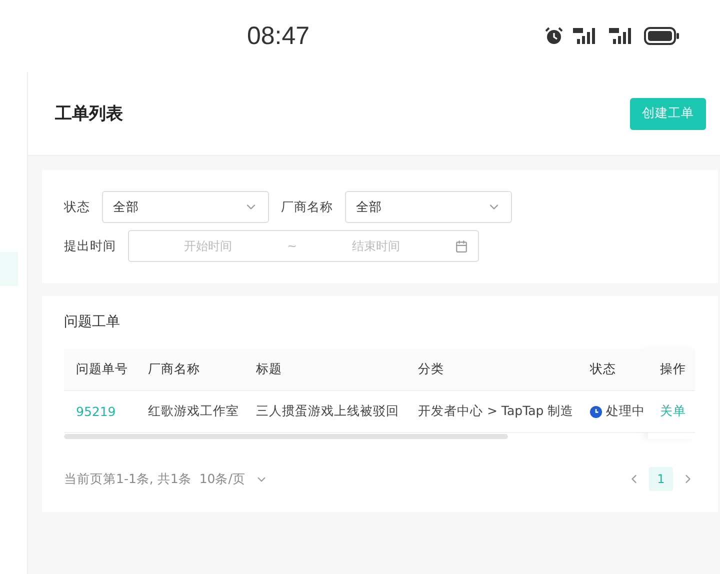 This screenshot has height=574, width=720. I want to click on page-title: 工单列表, so click(89, 114).